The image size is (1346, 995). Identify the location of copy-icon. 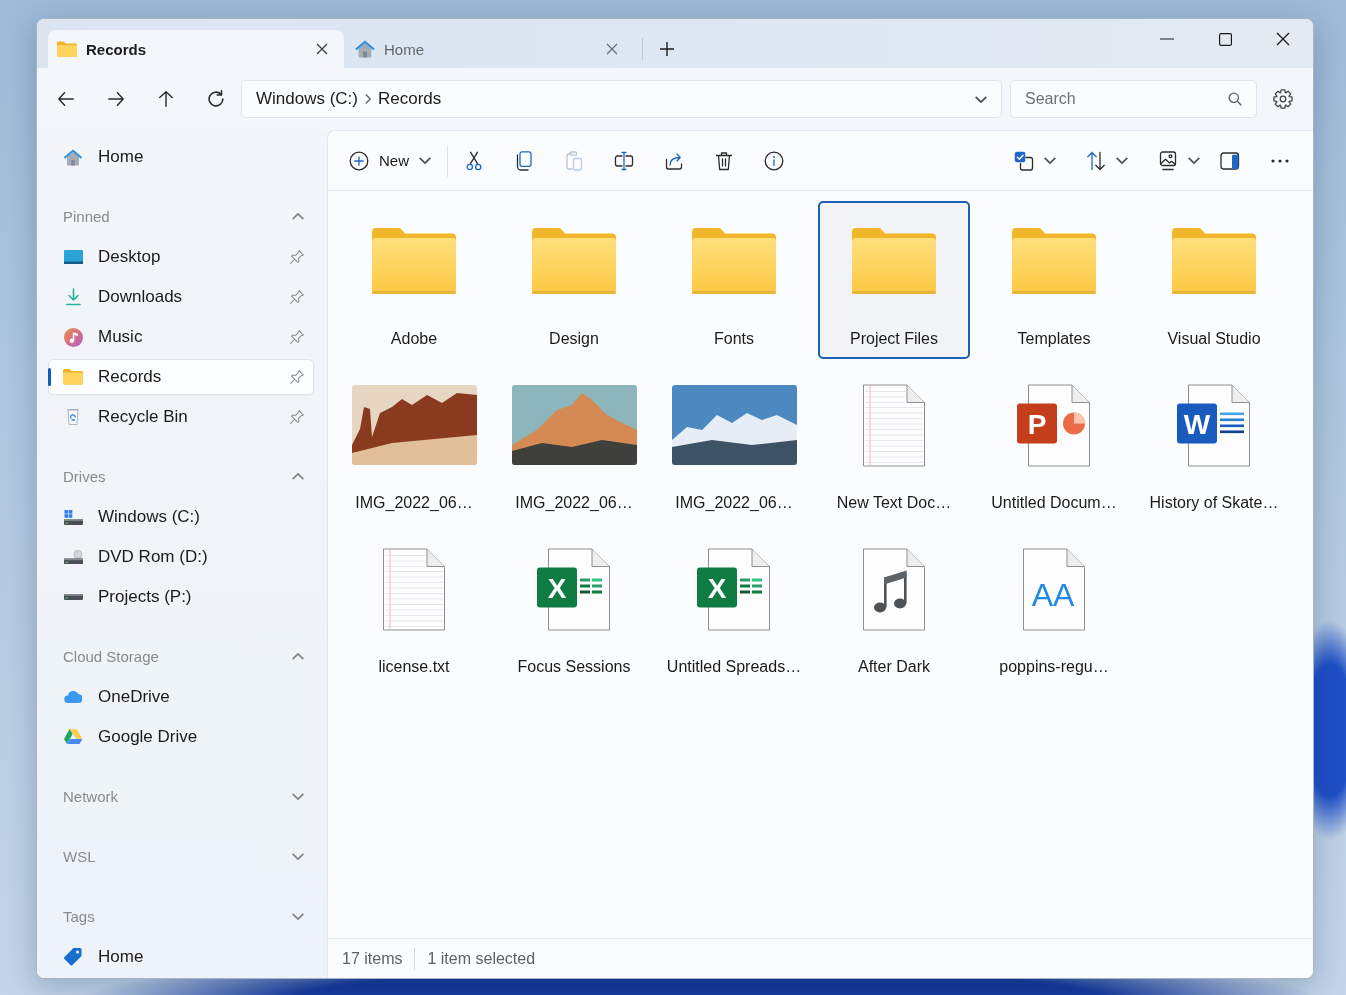
(524, 160).